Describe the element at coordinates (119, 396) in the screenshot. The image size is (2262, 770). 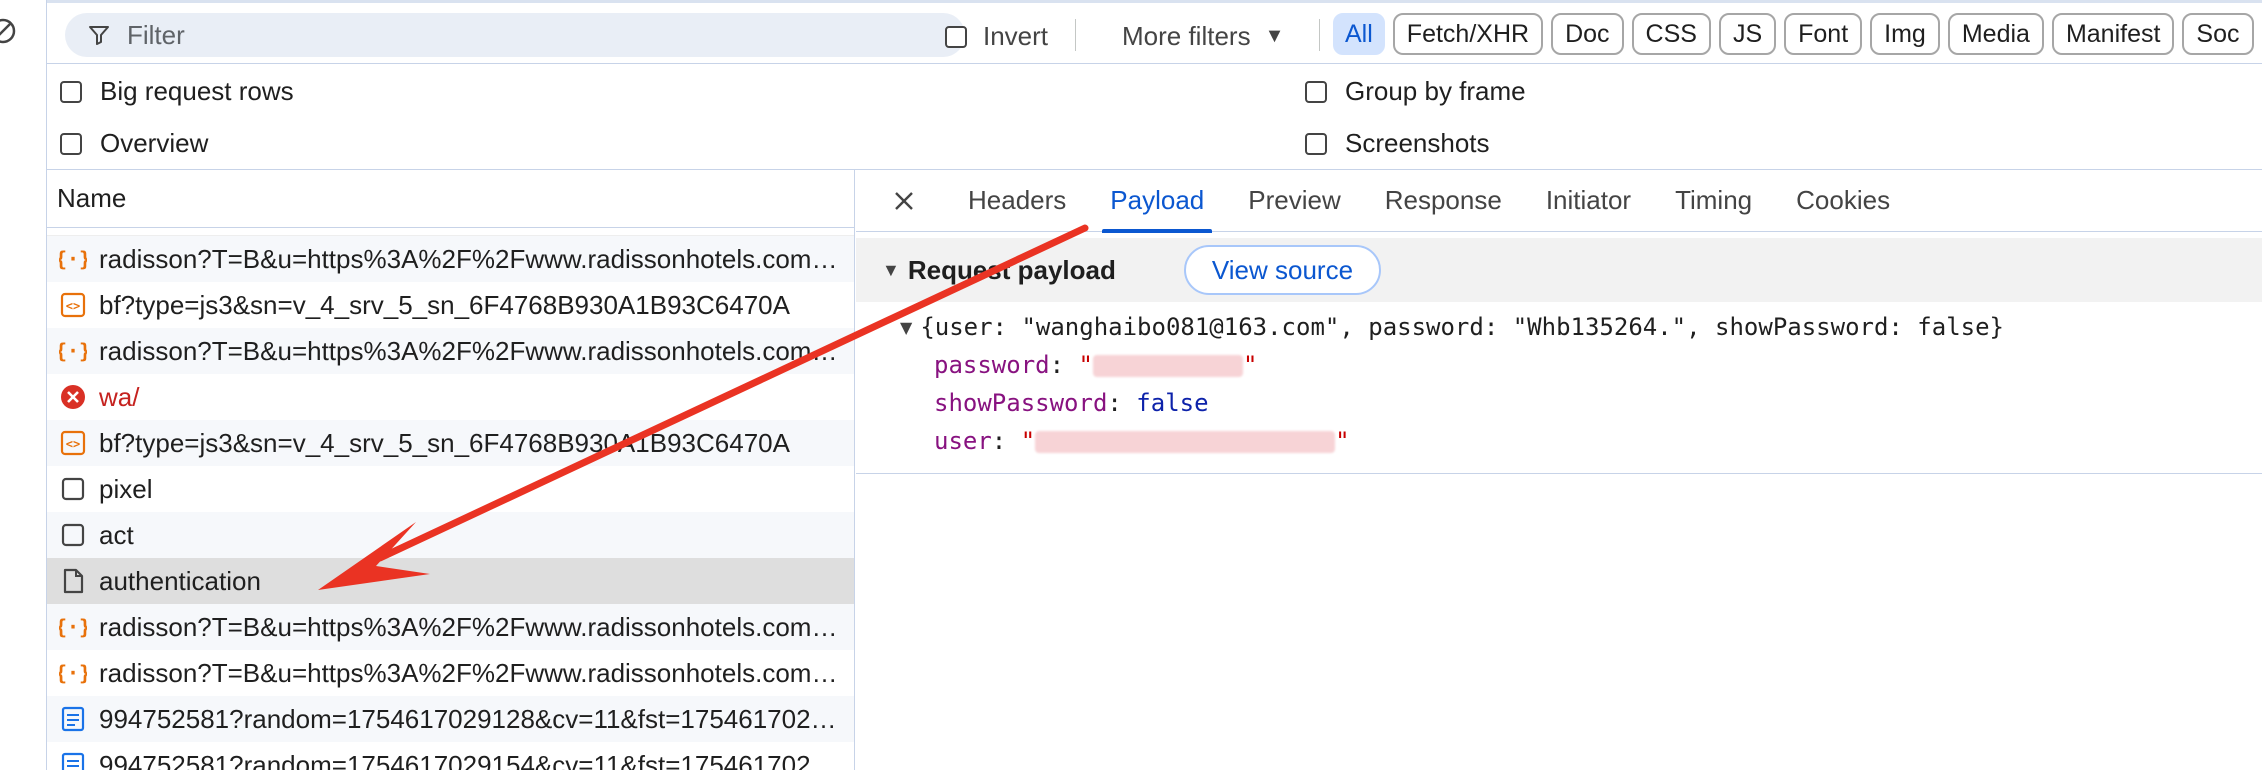
I see `request-name: wa/` at that location.